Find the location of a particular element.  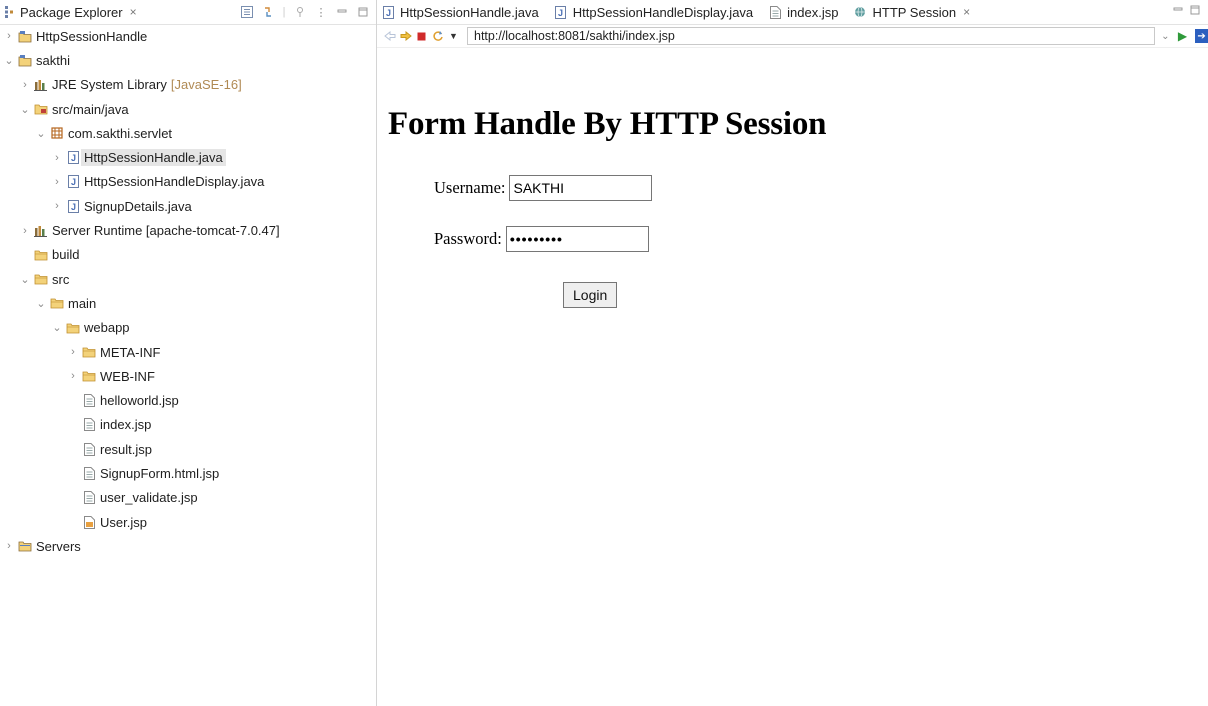

tree-item: build is located at coordinates (188, 255).